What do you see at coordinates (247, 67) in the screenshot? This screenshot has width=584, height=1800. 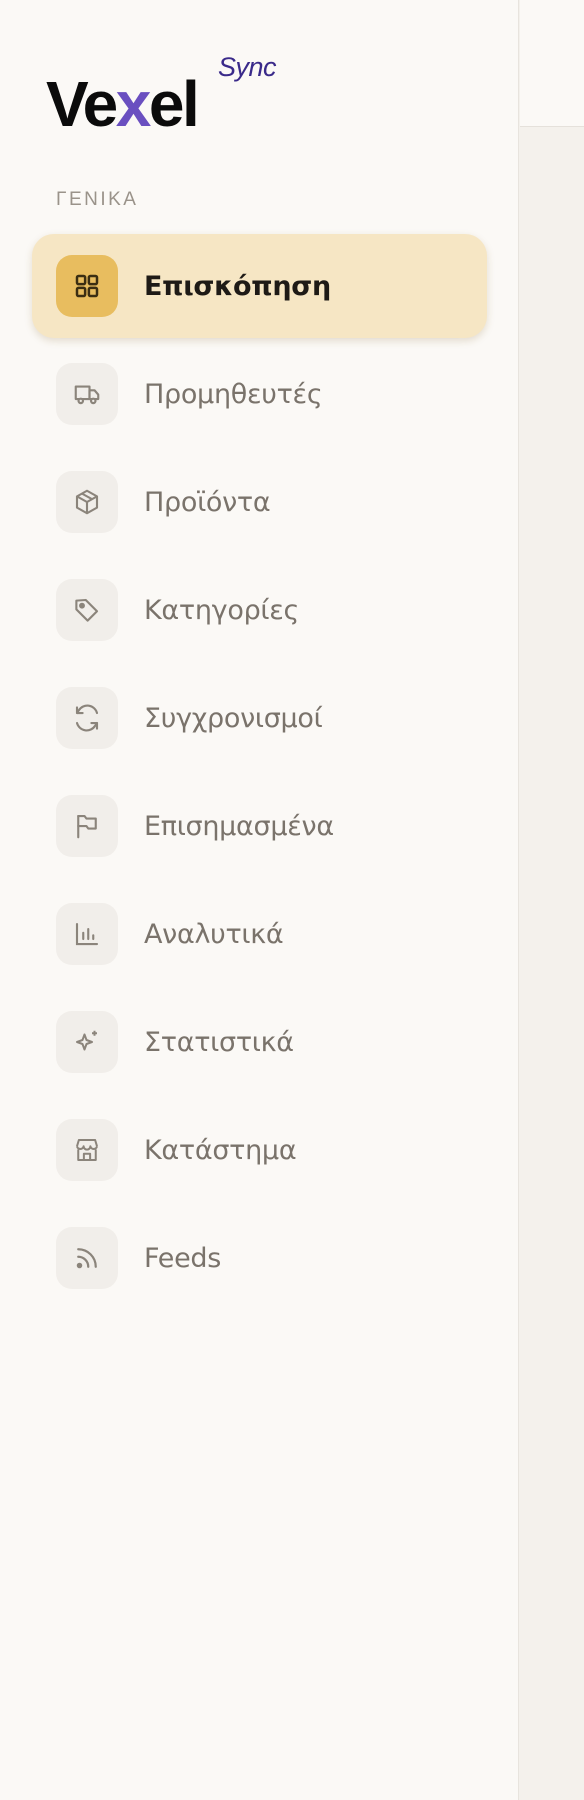 I see `logo-sync-text: Sync` at bounding box center [247, 67].